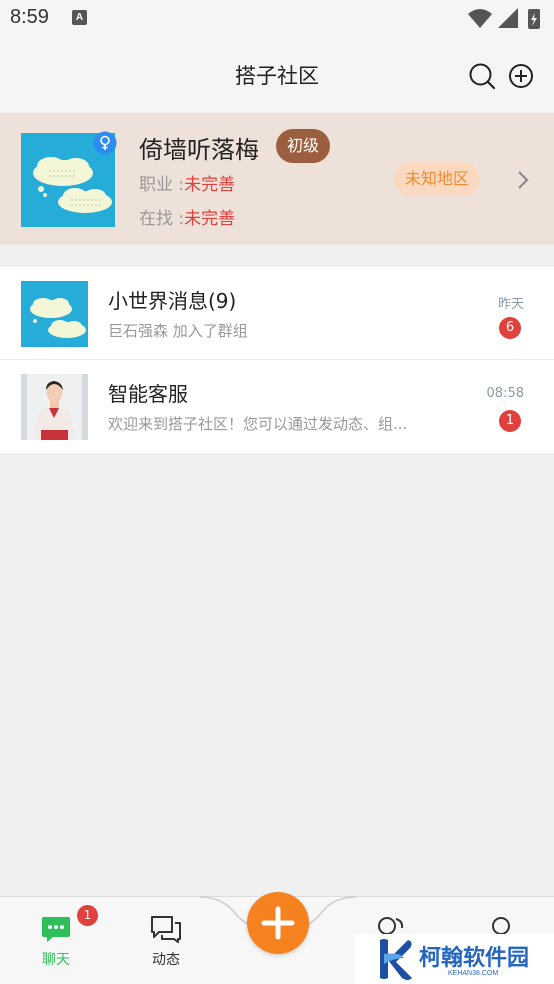  Describe the element at coordinates (166, 929) in the screenshot. I see `moments-icon` at that location.